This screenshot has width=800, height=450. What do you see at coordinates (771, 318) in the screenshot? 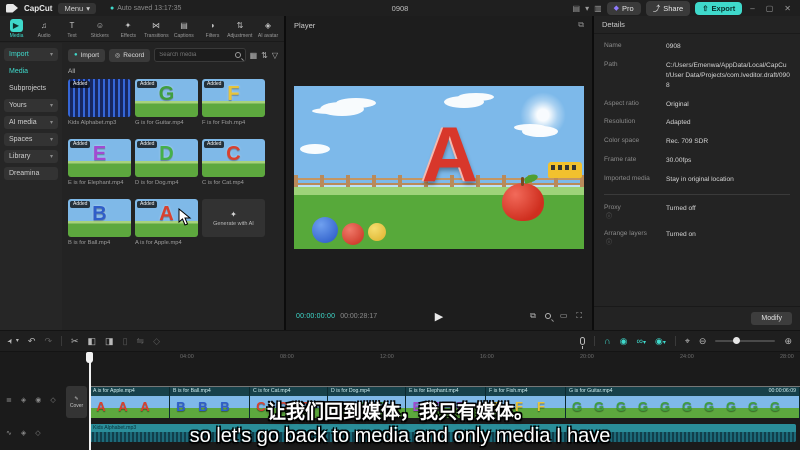
I see `modify-button: Modify` at bounding box center [771, 318].